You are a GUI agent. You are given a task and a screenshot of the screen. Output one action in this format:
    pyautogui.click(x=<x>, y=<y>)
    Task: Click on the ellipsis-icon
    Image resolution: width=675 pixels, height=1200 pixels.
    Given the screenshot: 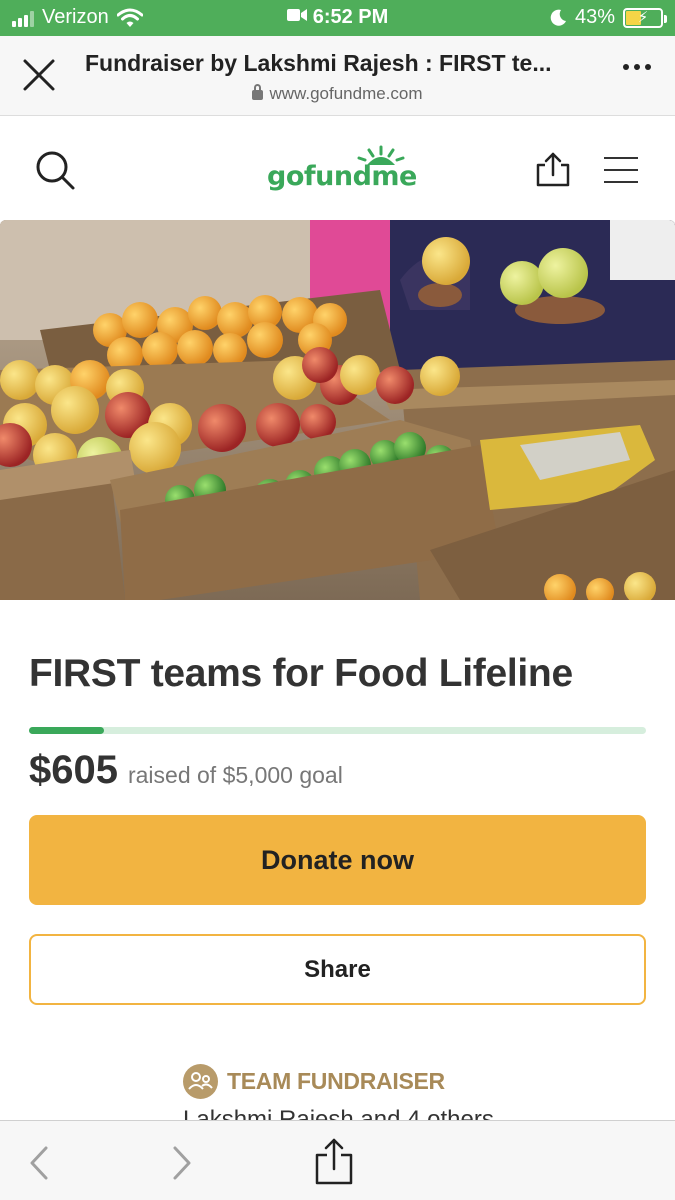 What is the action you would take?
    pyautogui.click(x=626, y=67)
    